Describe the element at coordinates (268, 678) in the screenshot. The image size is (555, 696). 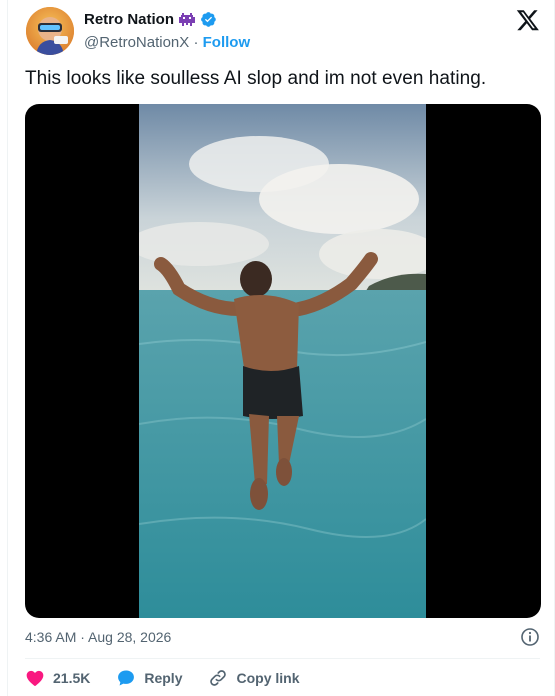
I see `copy-link-label: Copy link` at that location.